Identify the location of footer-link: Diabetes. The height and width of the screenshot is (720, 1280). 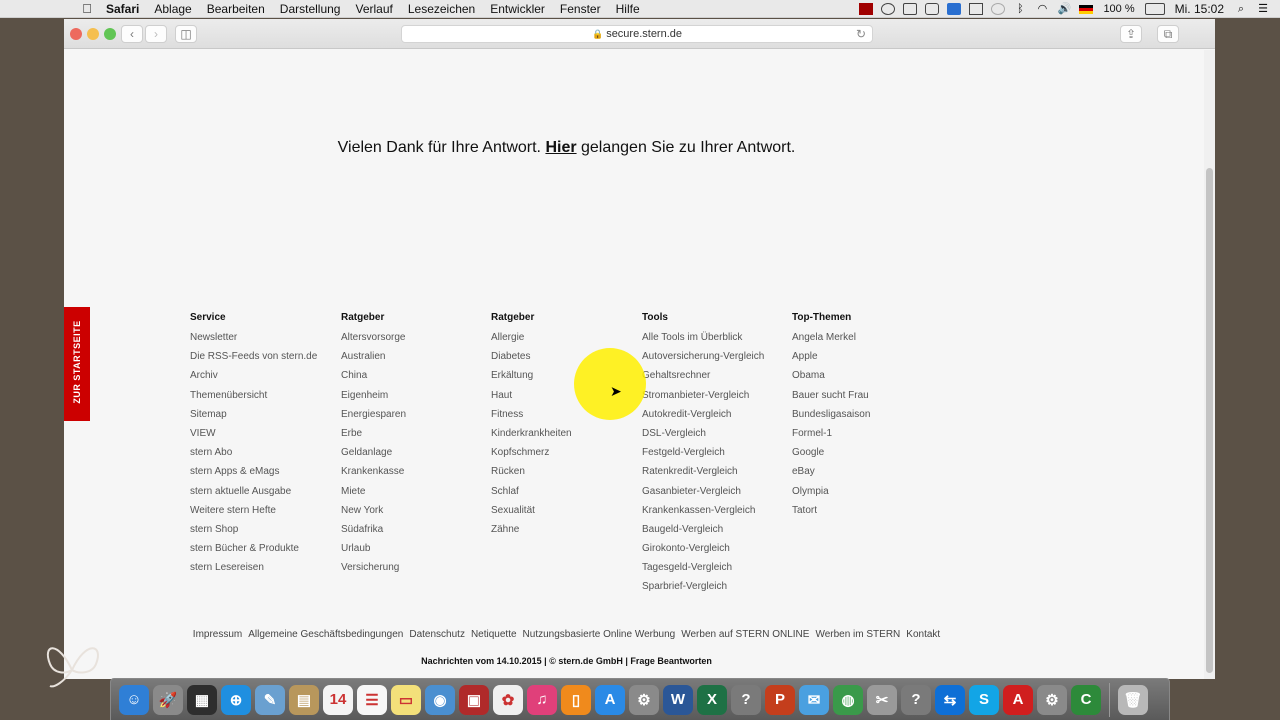
(531, 360).